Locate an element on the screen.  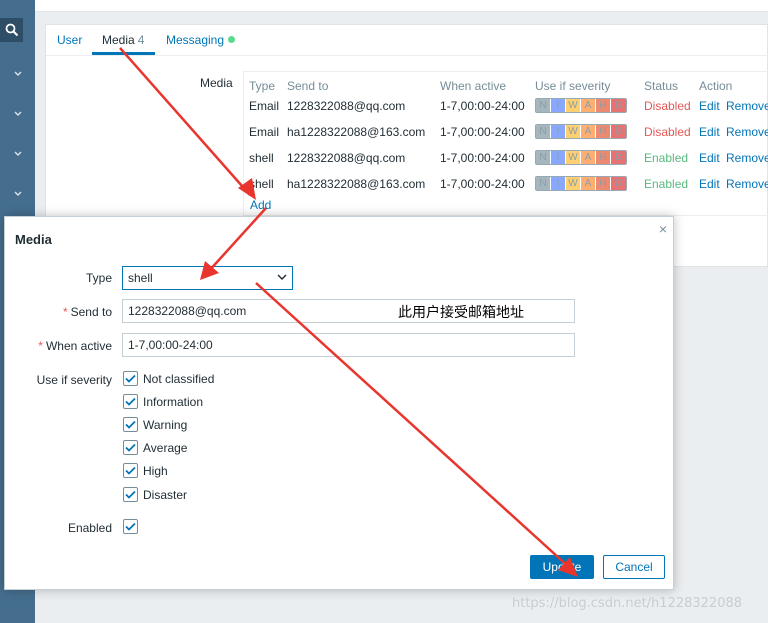
severity-checkbox-row: Warning is located at coordinates (155, 424).